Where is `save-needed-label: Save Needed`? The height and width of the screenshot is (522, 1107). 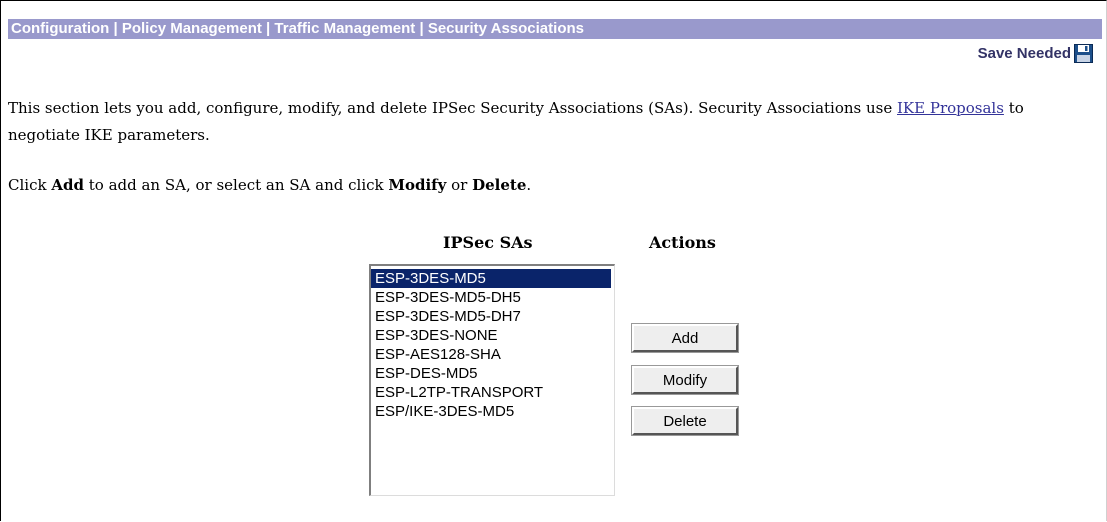
save-needed-label: Save Needed is located at coordinates (1024, 53).